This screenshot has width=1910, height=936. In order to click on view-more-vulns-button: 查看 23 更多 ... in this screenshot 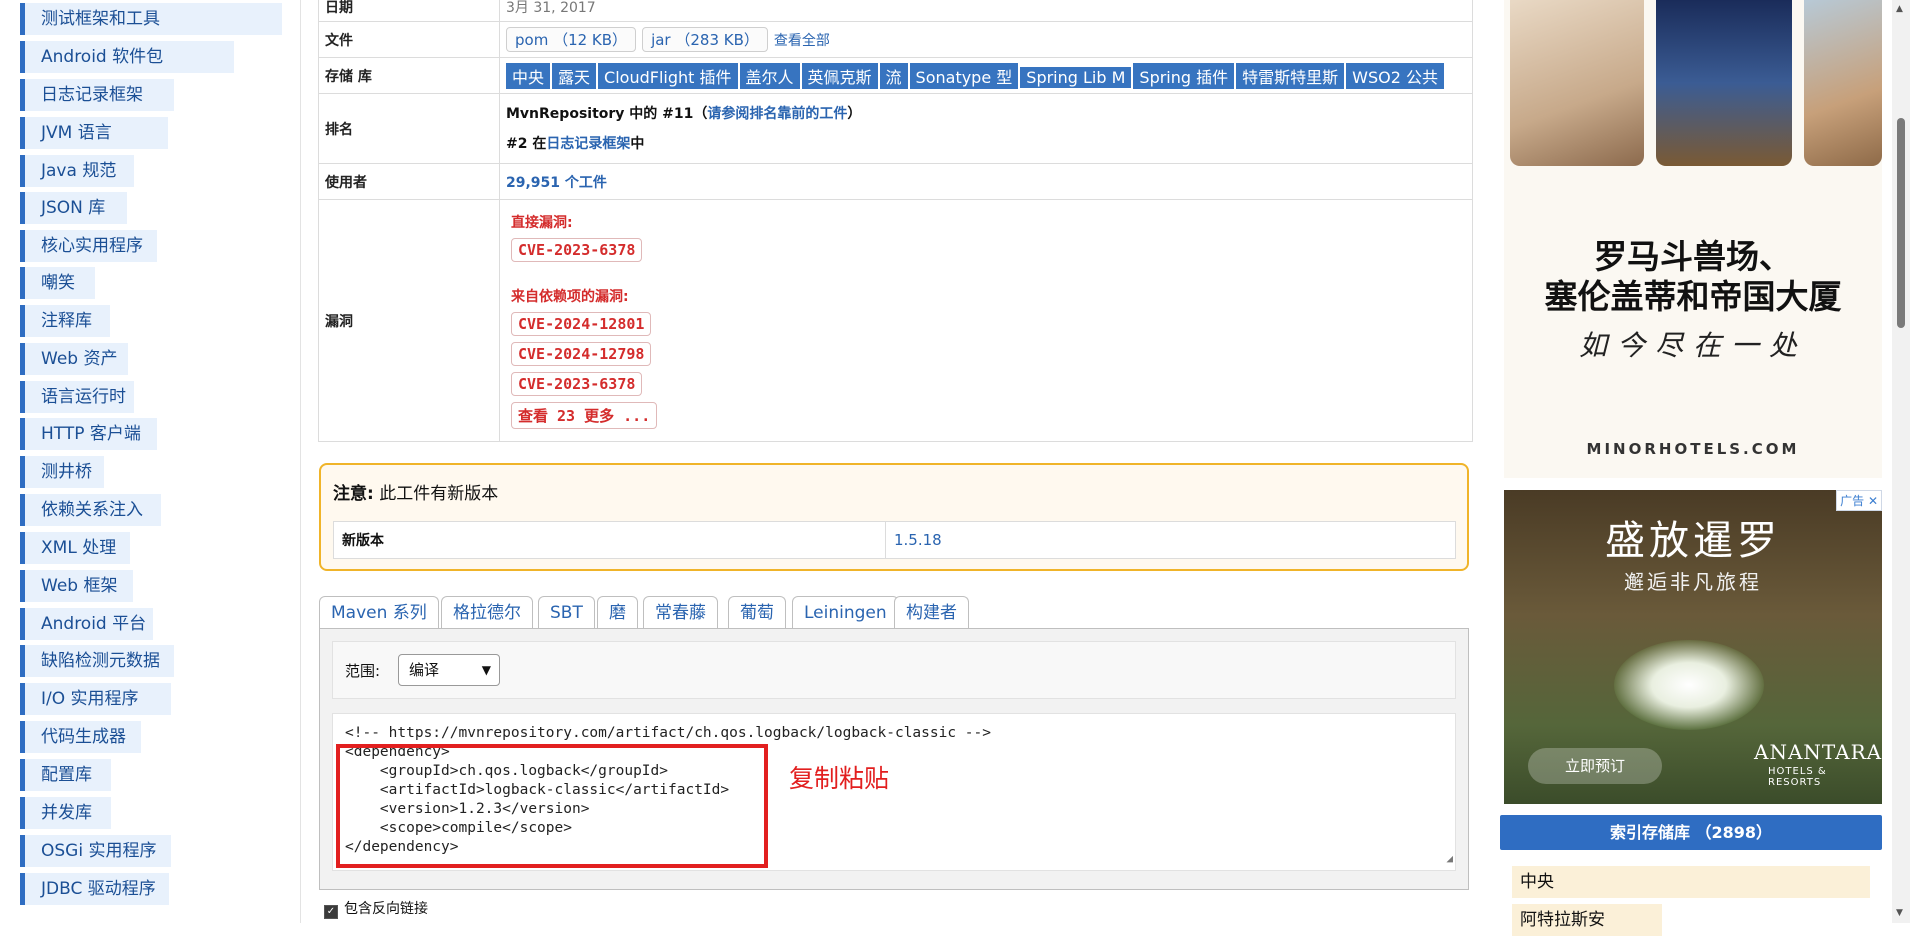, I will do `click(584, 415)`.